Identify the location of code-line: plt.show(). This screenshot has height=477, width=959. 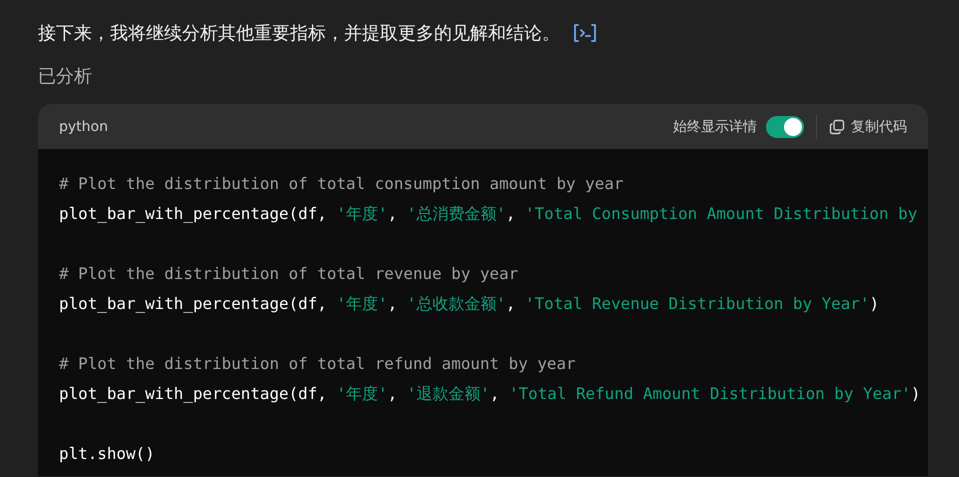
(107, 454).